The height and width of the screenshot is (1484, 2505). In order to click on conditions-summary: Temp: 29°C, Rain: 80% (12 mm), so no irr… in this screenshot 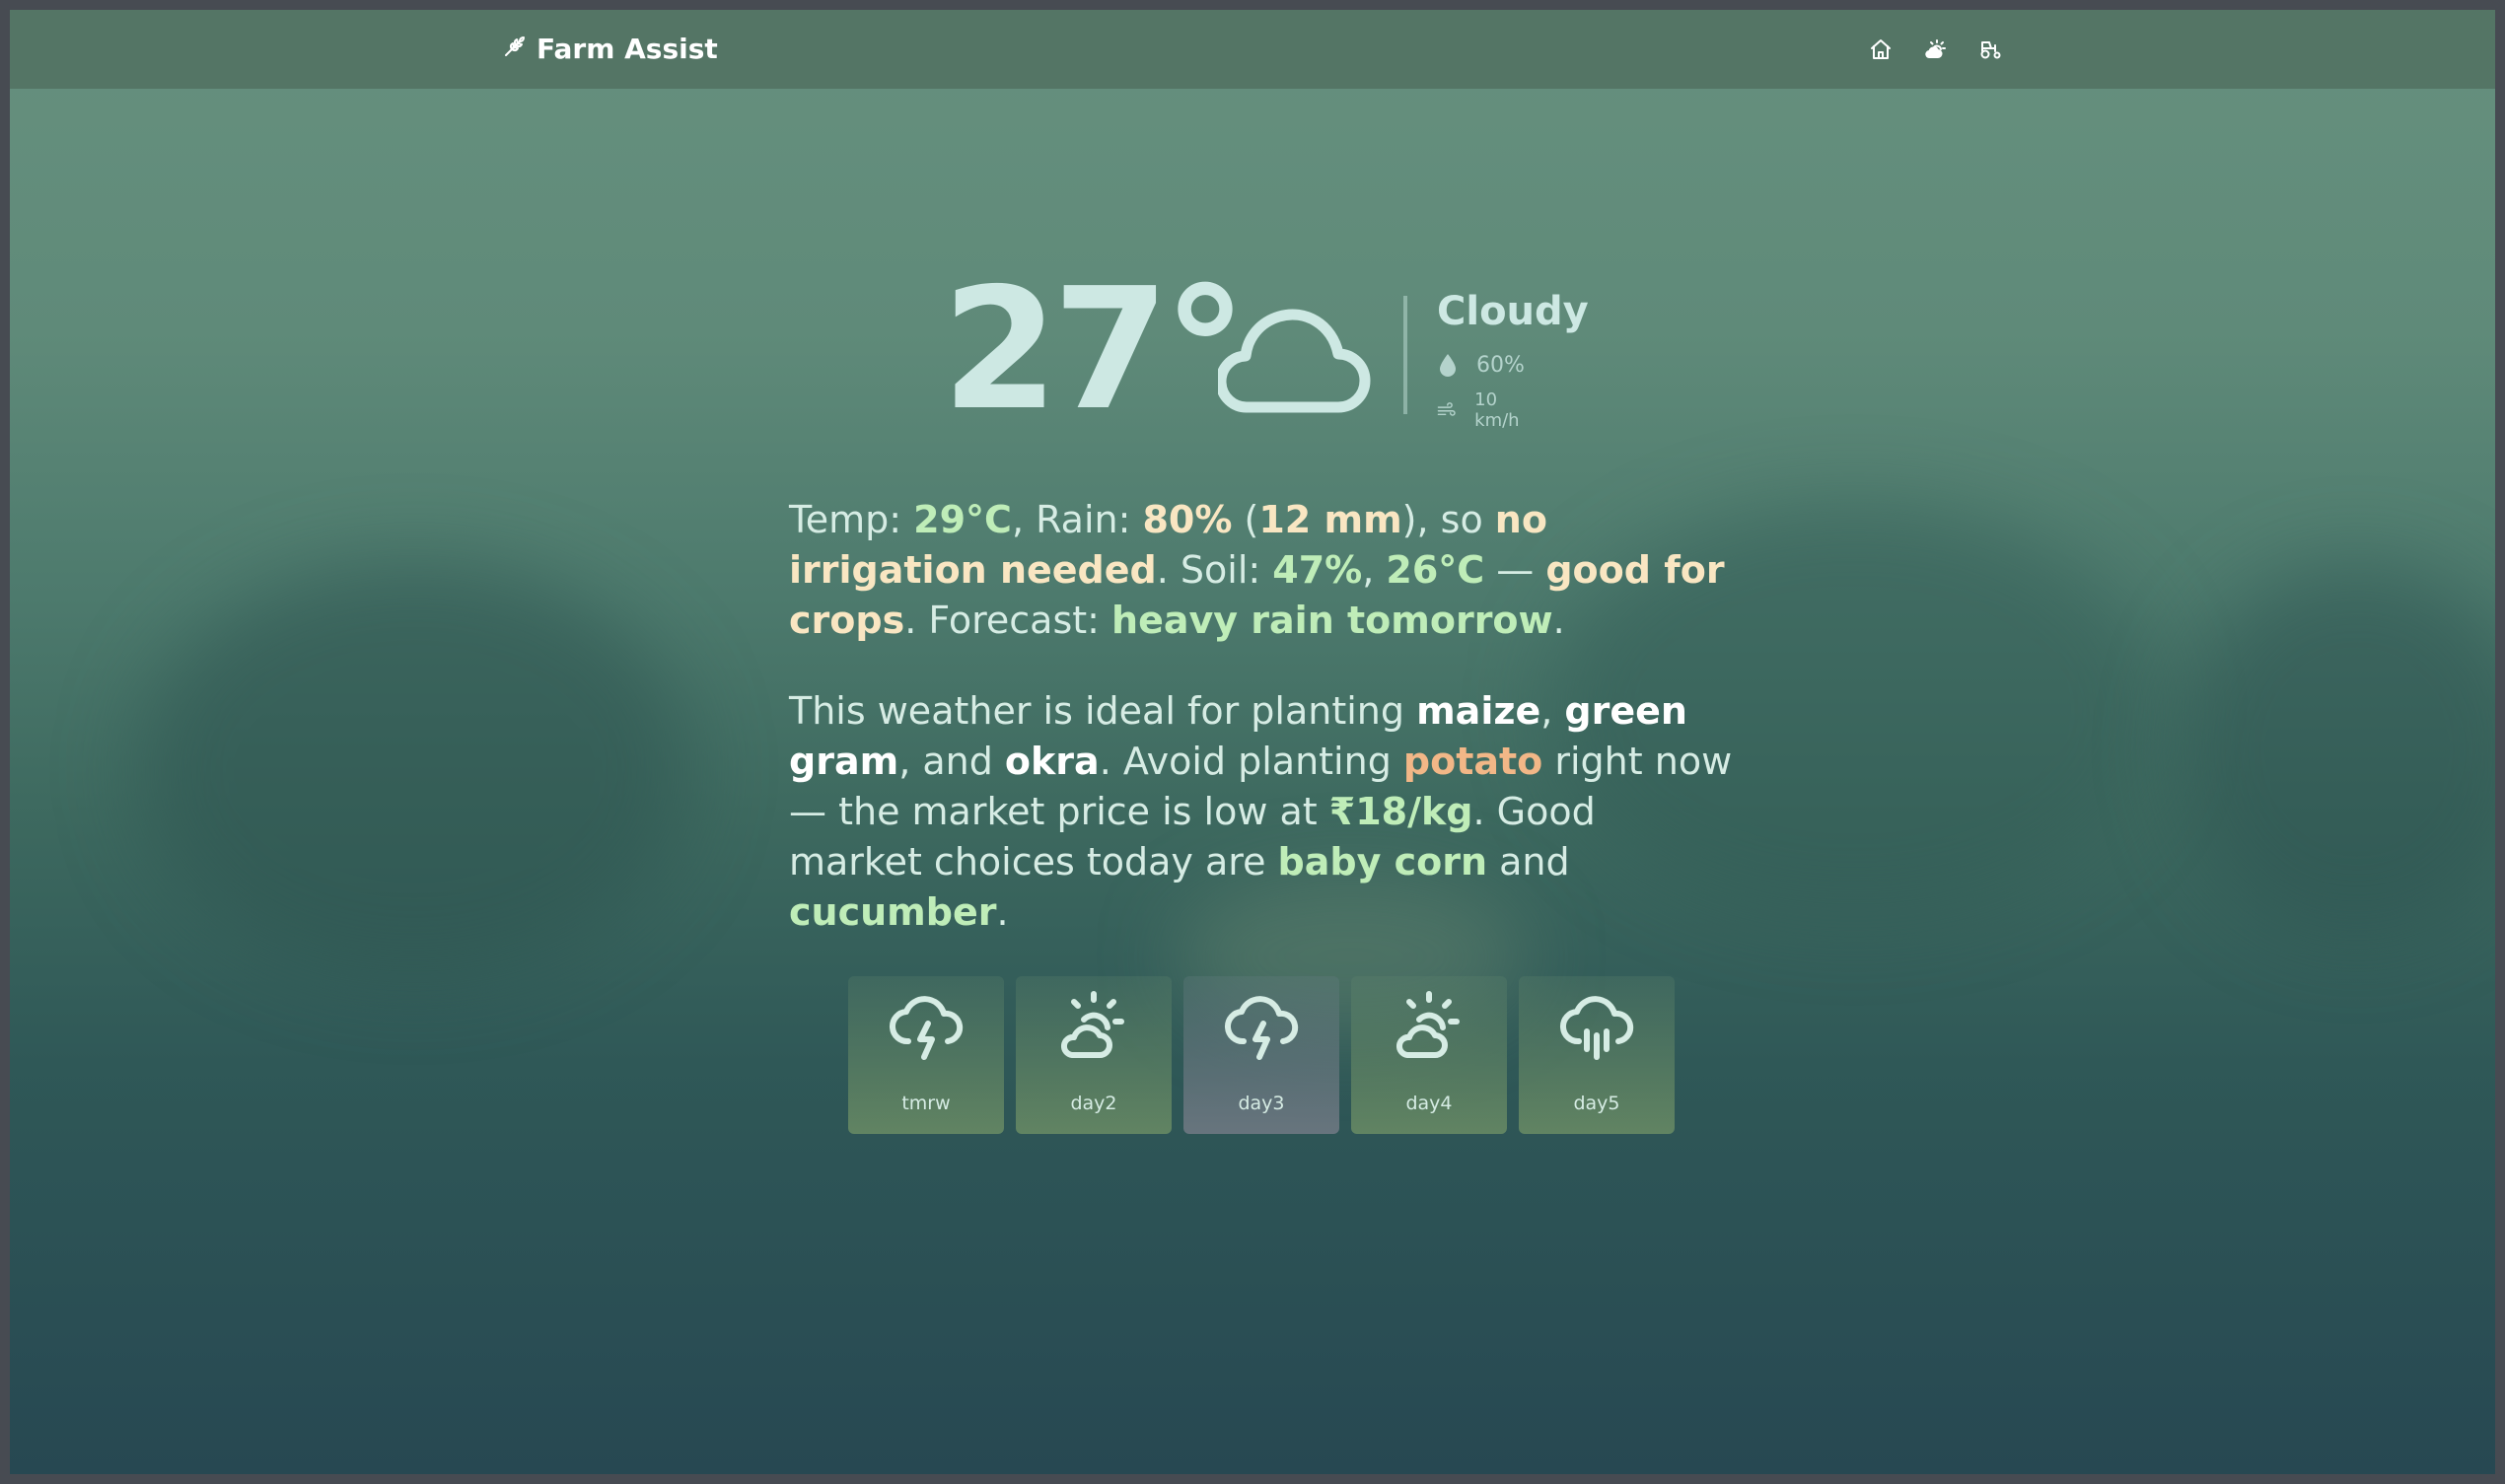, I will do `click(1262, 570)`.